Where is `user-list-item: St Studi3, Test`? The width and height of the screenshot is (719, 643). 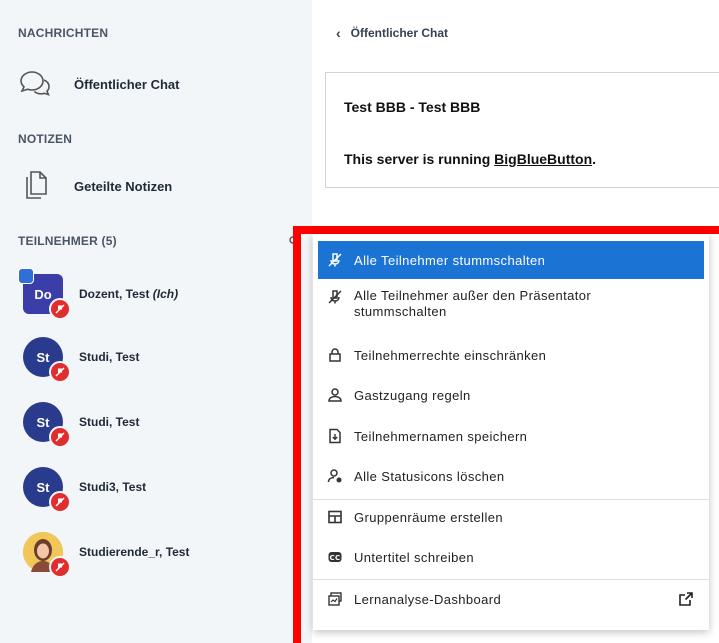
user-list-item: St Studi3, Test is located at coordinates (85, 489).